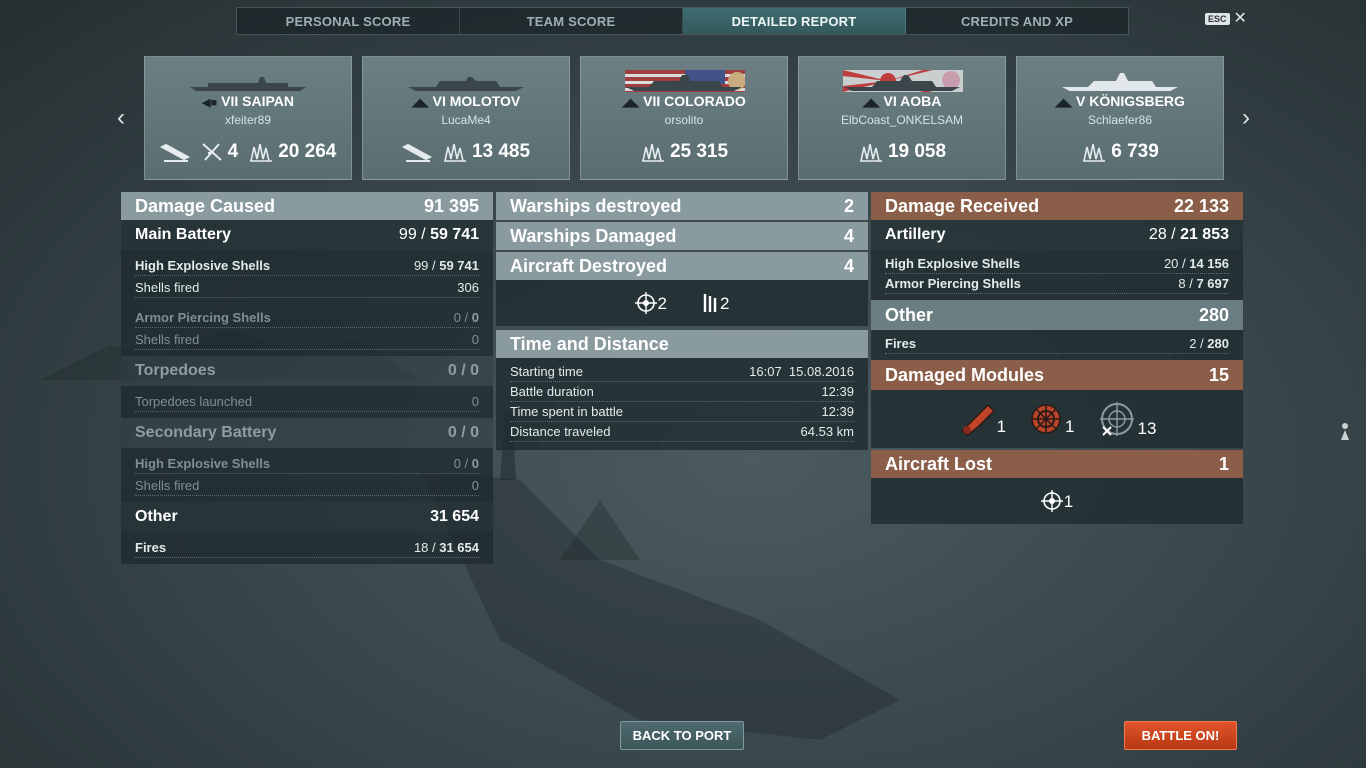  What do you see at coordinates (682, 236) in the screenshot?
I see `warships-damaged-header: Warships Damaged 4` at bounding box center [682, 236].